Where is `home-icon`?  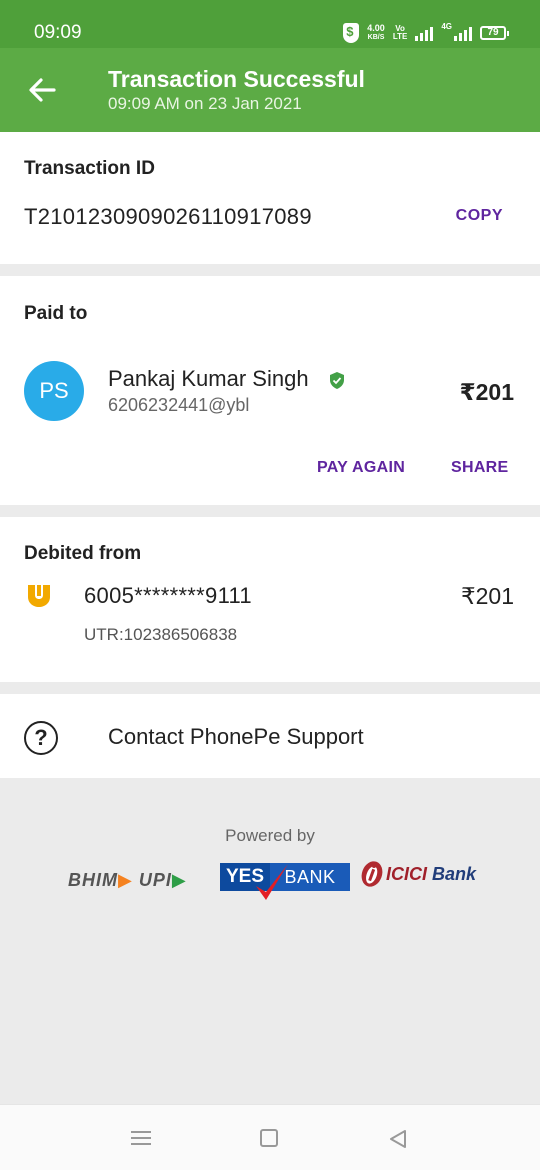
home-icon is located at coordinates (269, 1138).